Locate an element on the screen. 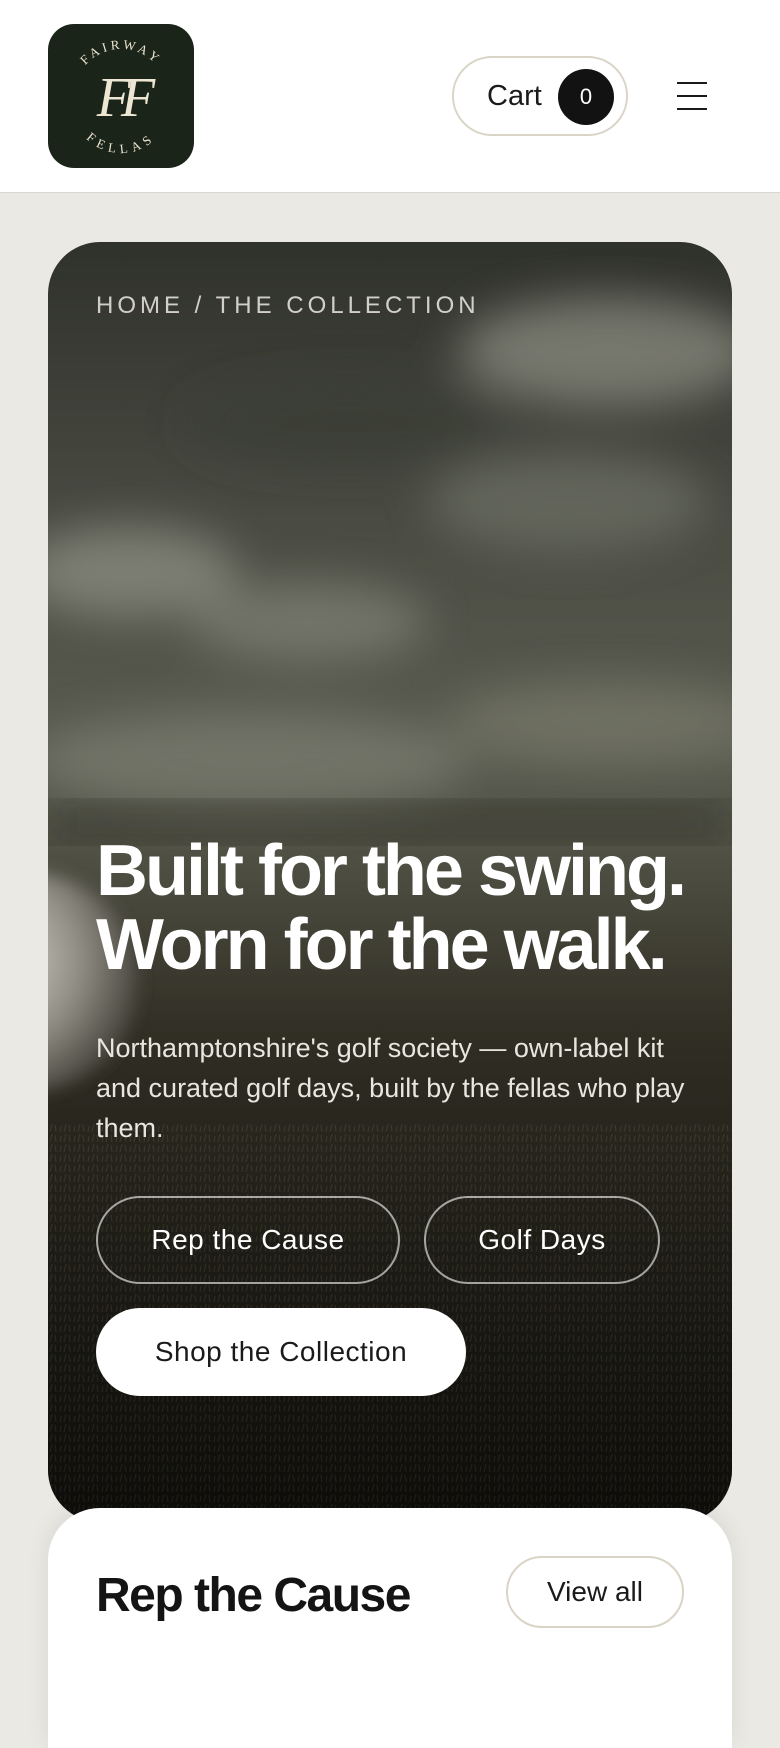  cart-count-badge: 0 is located at coordinates (586, 97).